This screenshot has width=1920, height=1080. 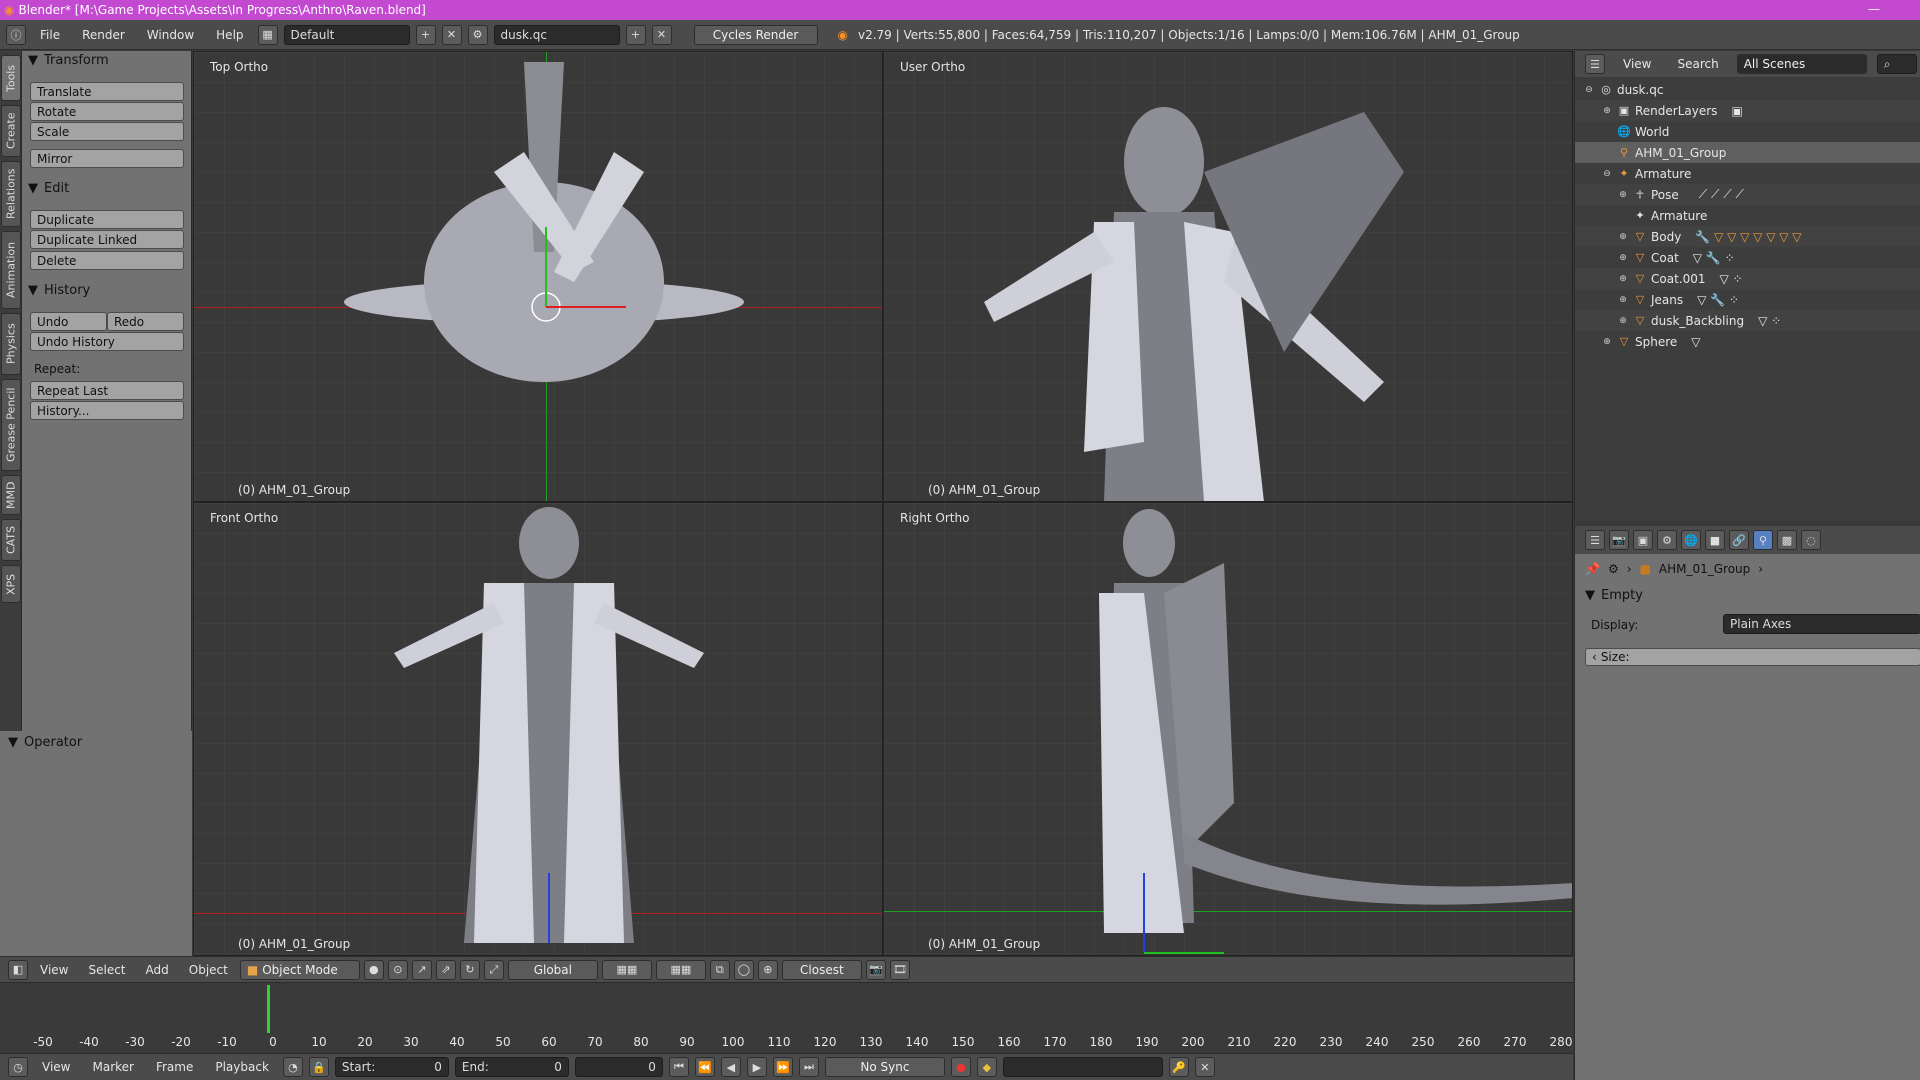 What do you see at coordinates (1787, 540) in the screenshot?
I see `texture-tab-icon: ▩` at bounding box center [1787, 540].